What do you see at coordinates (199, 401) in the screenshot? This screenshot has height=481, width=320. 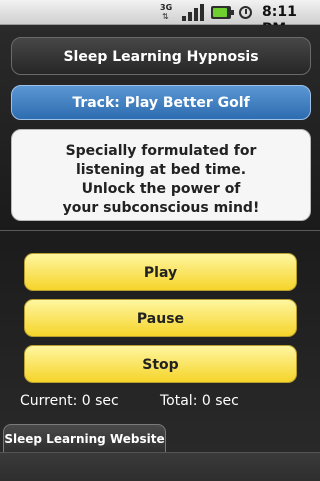 I see `total-time: Total: 0 sec` at bounding box center [199, 401].